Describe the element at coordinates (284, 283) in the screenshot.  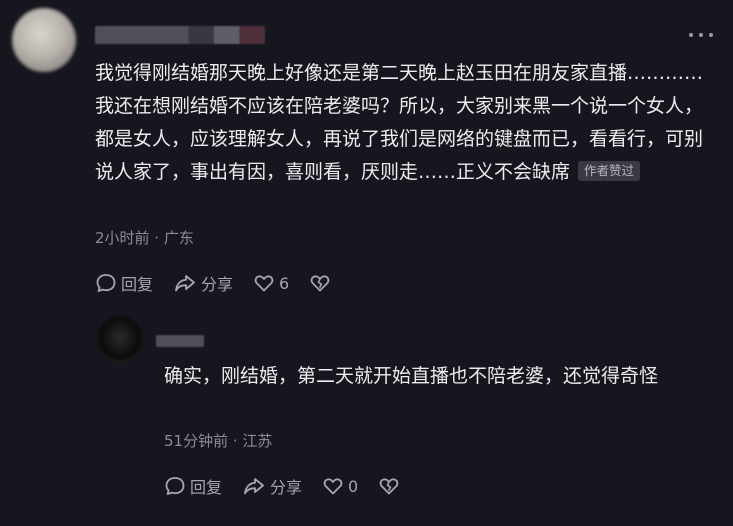
I see `like-count: 6` at that location.